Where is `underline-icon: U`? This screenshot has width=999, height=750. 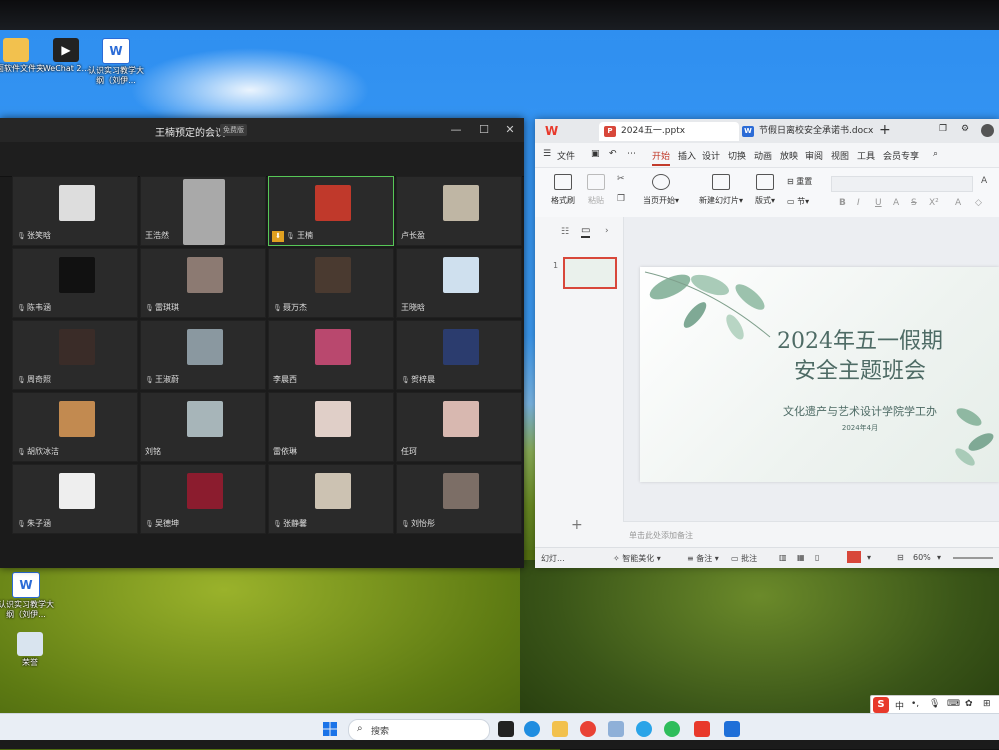 underline-icon: U is located at coordinates (878, 203).